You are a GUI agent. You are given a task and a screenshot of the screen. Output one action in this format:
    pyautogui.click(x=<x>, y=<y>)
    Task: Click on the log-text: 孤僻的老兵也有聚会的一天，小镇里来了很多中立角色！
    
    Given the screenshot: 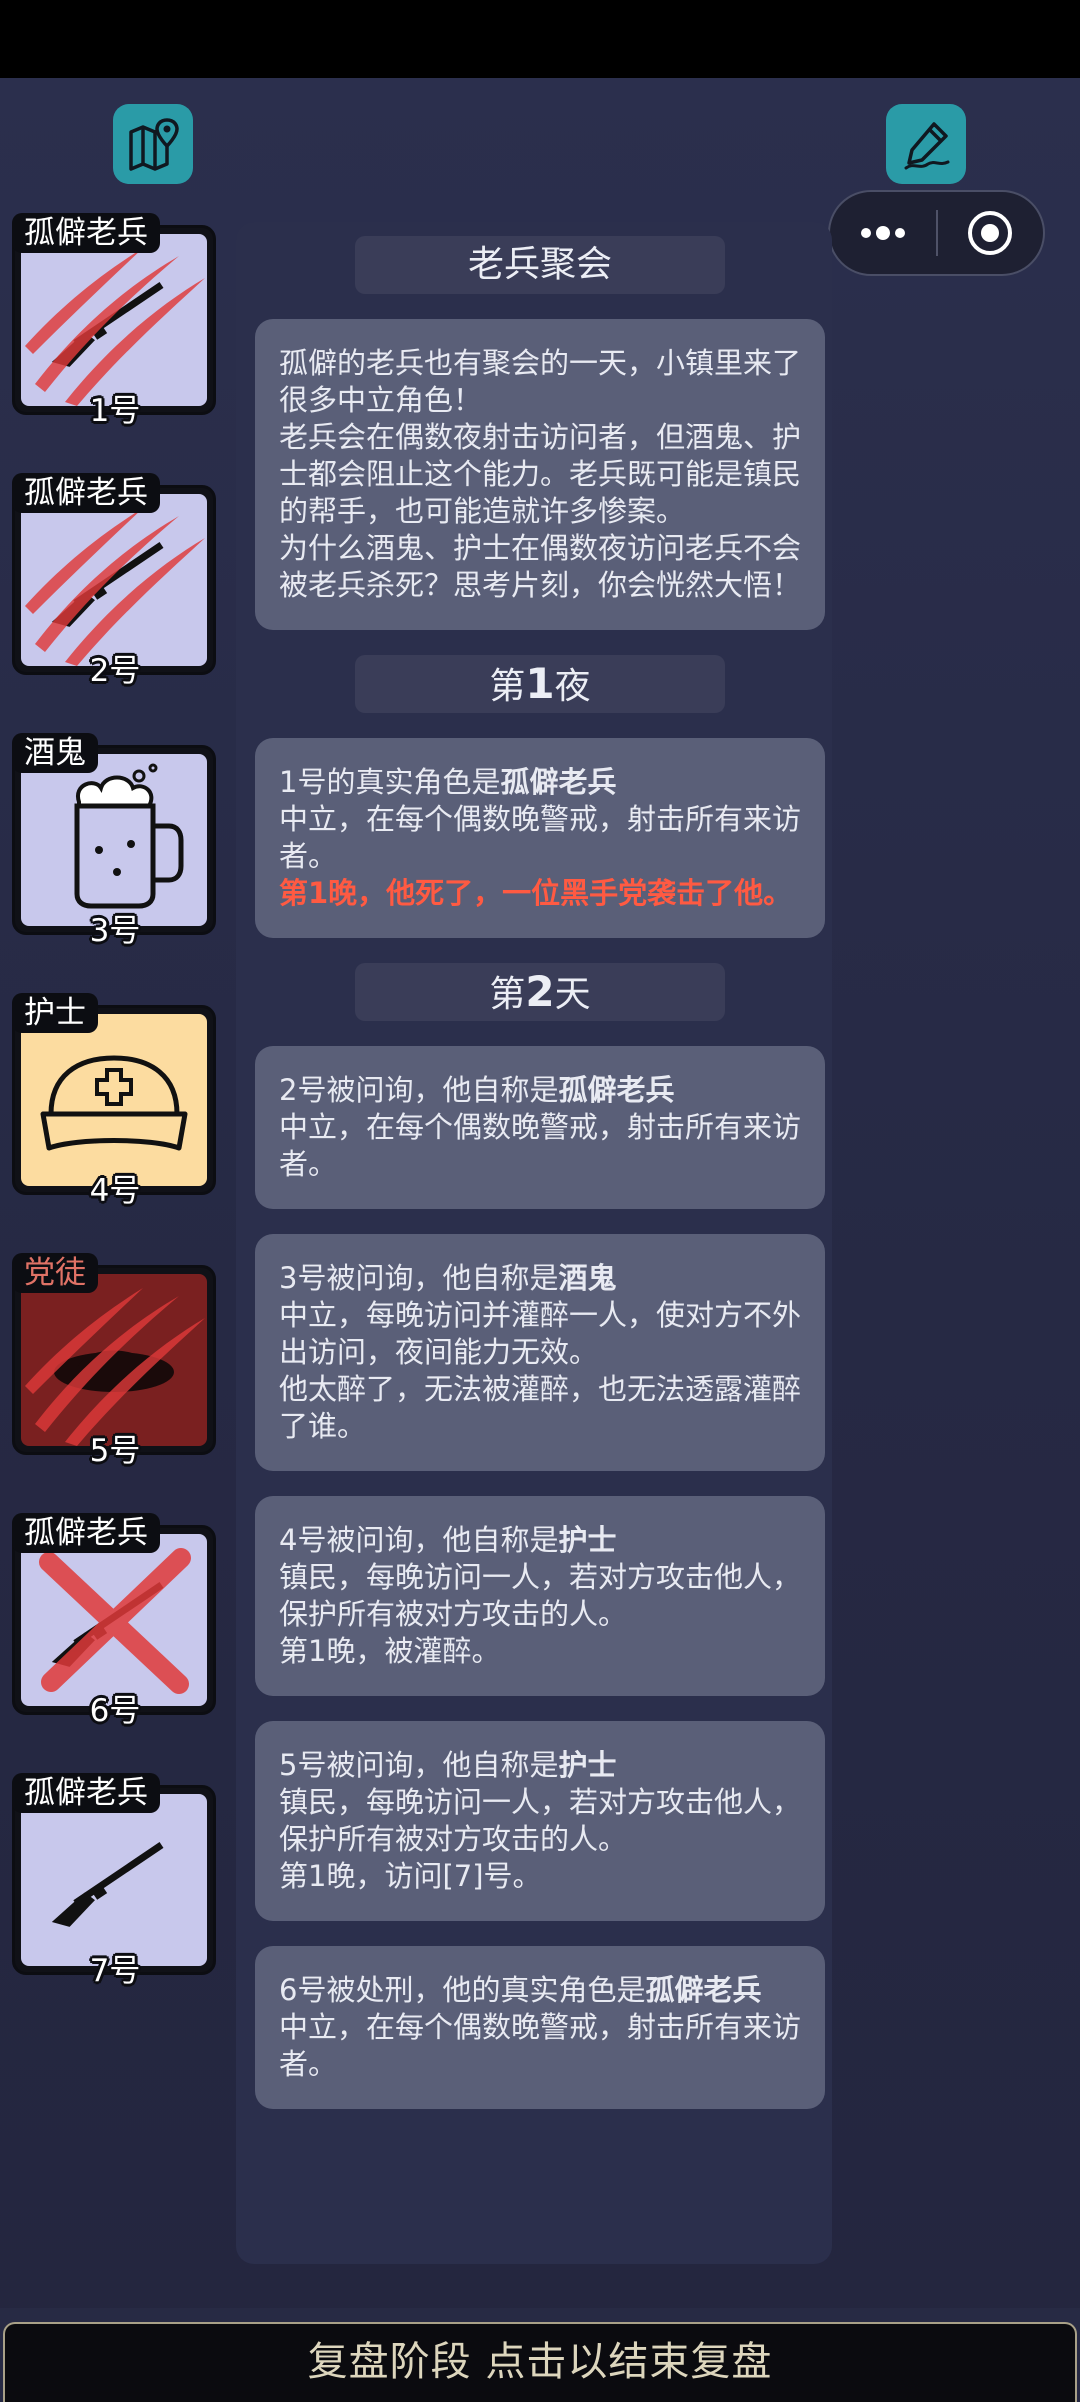 What is the action you would take?
    pyautogui.click(x=540, y=381)
    